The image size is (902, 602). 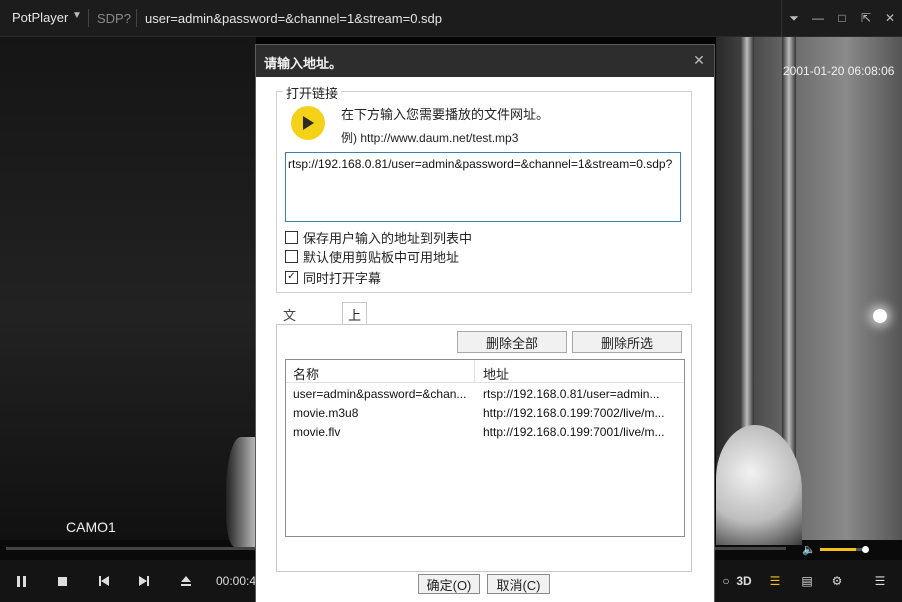 What do you see at coordinates (445, 114) in the screenshot?
I see `hint-text: 在下方输入您需要播放的文件网址。` at bounding box center [445, 114].